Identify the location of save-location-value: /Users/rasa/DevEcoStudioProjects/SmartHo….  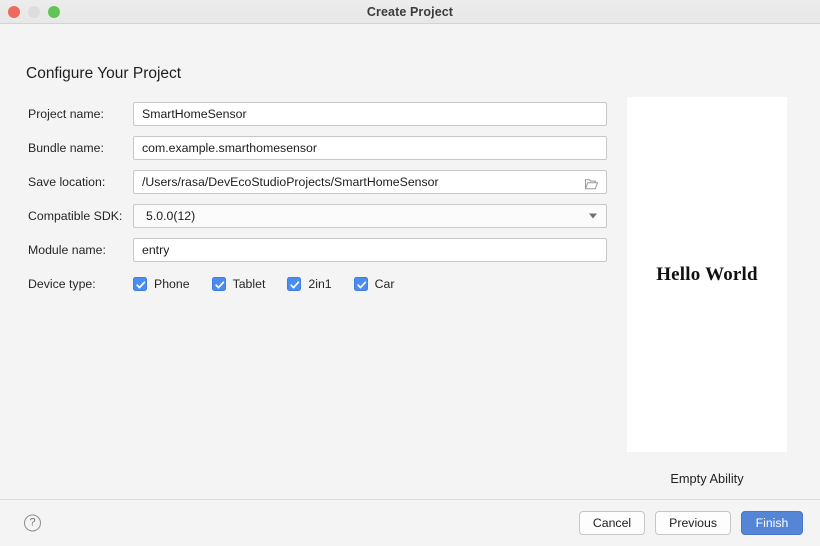
(290, 181).